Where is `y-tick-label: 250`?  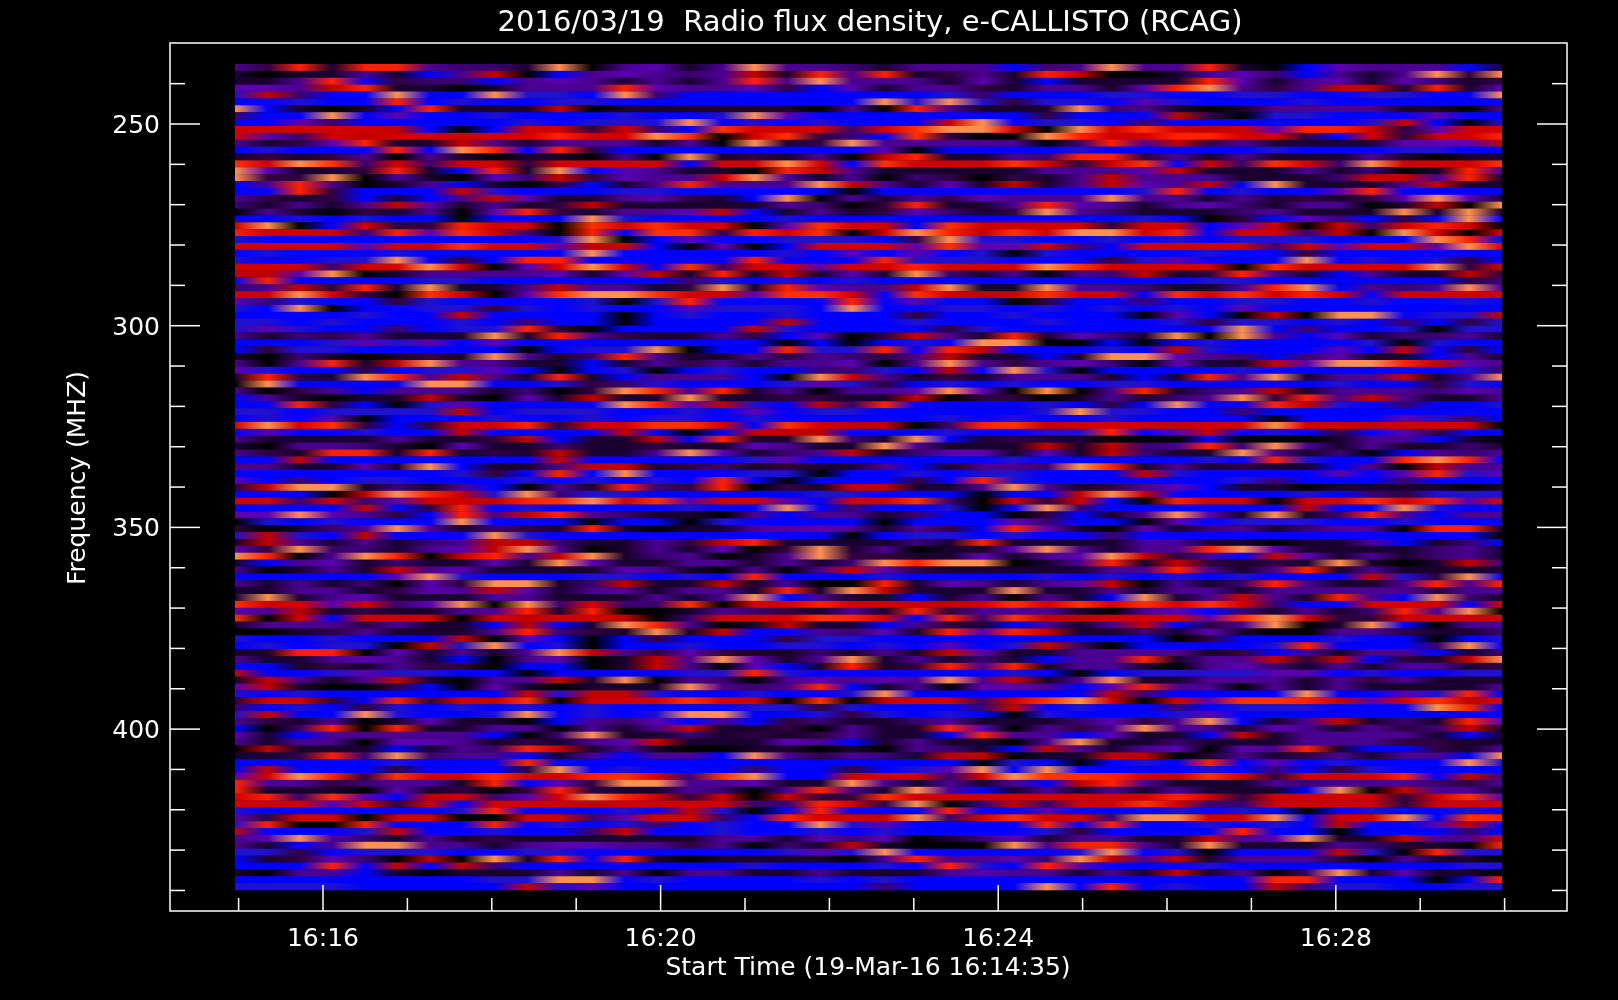 y-tick-label: 250 is located at coordinates (136, 124).